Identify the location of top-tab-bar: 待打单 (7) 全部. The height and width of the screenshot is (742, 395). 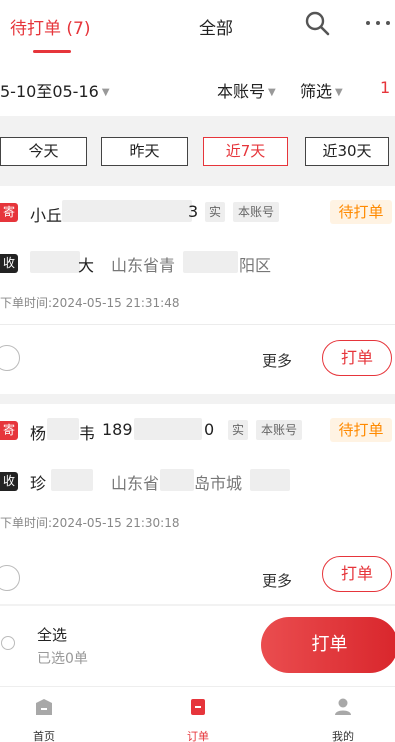
(197, 30).